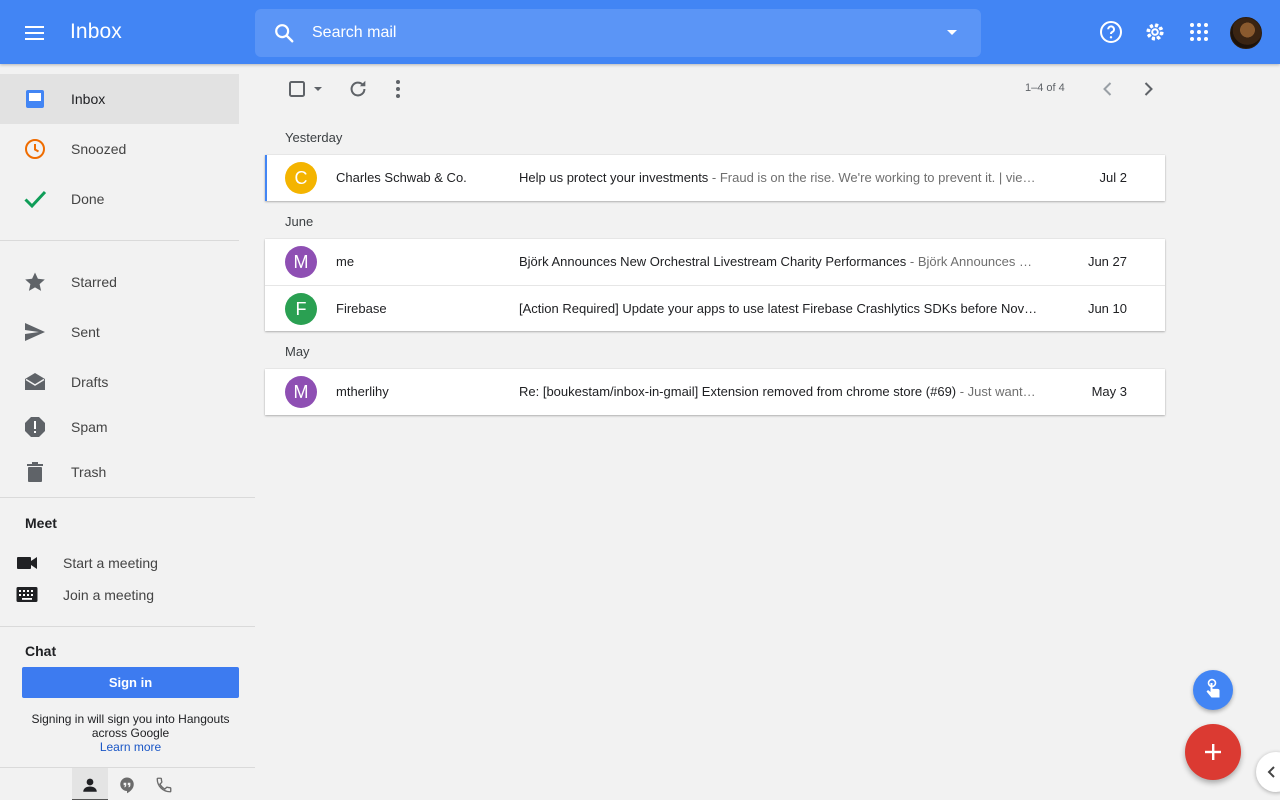 This screenshot has height=800, width=1280. I want to click on learn-more-link: Learn more, so click(130, 747).